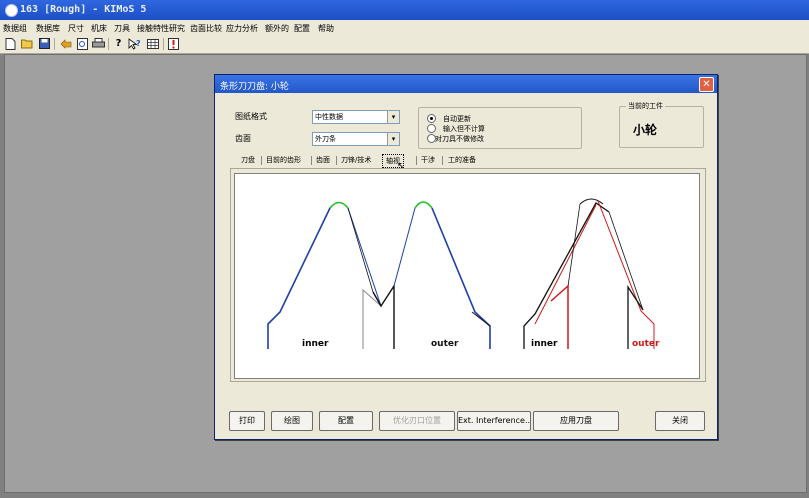 The width and height of the screenshot is (809, 498). I want to click on tab-cutter-head: 刀盘, so click(248, 160).